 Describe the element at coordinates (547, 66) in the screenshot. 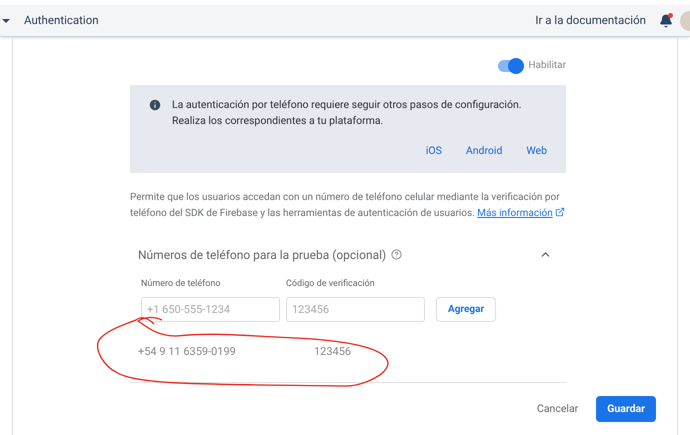

I see `switch-label: Habilitar` at that location.